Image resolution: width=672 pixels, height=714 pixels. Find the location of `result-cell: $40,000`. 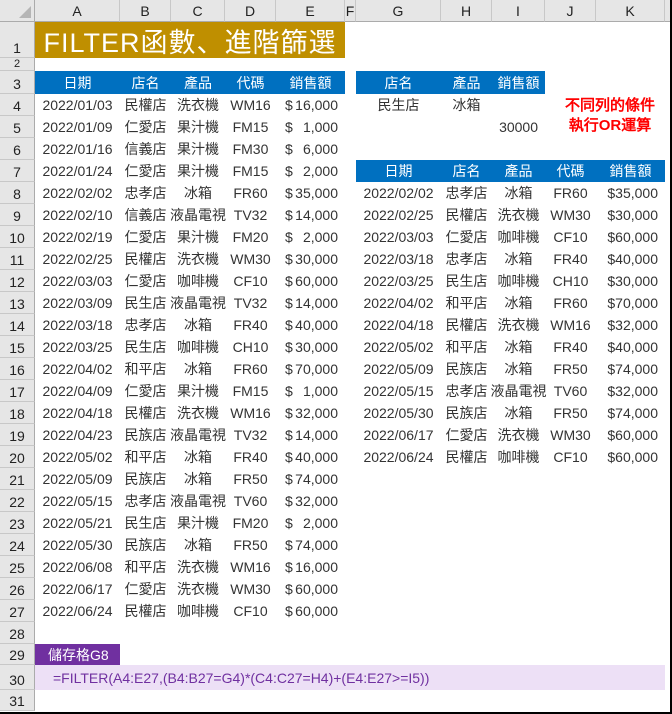

result-cell: $40,000 is located at coordinates (630, 259).